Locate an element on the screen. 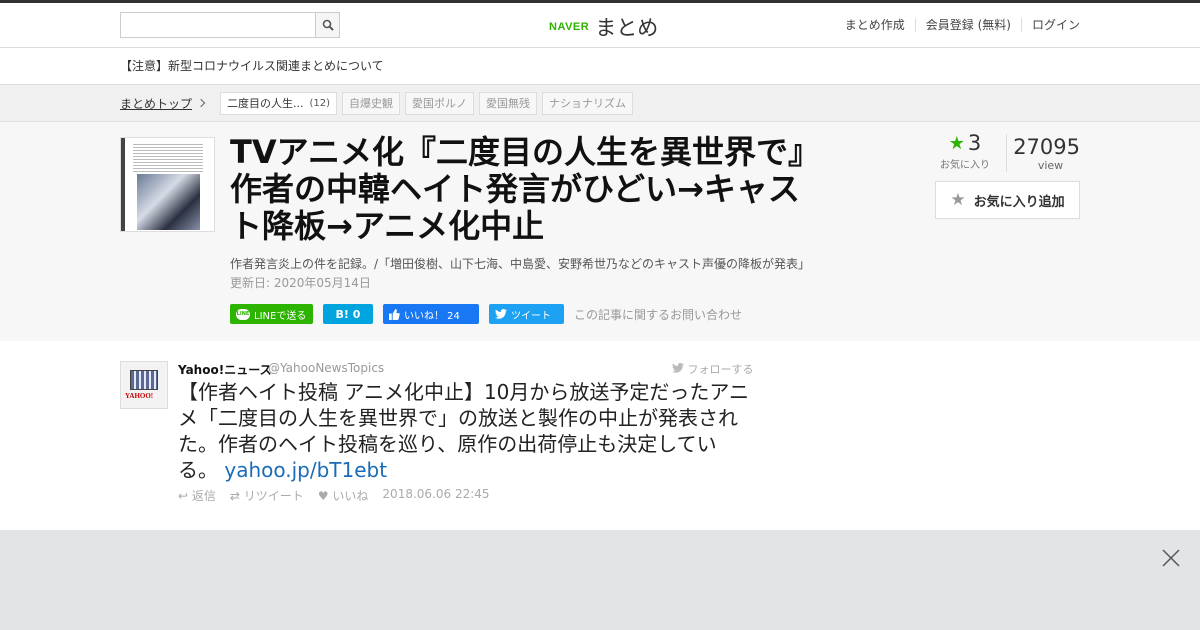  tv-screen-icon is located at coordinates (144, 380).